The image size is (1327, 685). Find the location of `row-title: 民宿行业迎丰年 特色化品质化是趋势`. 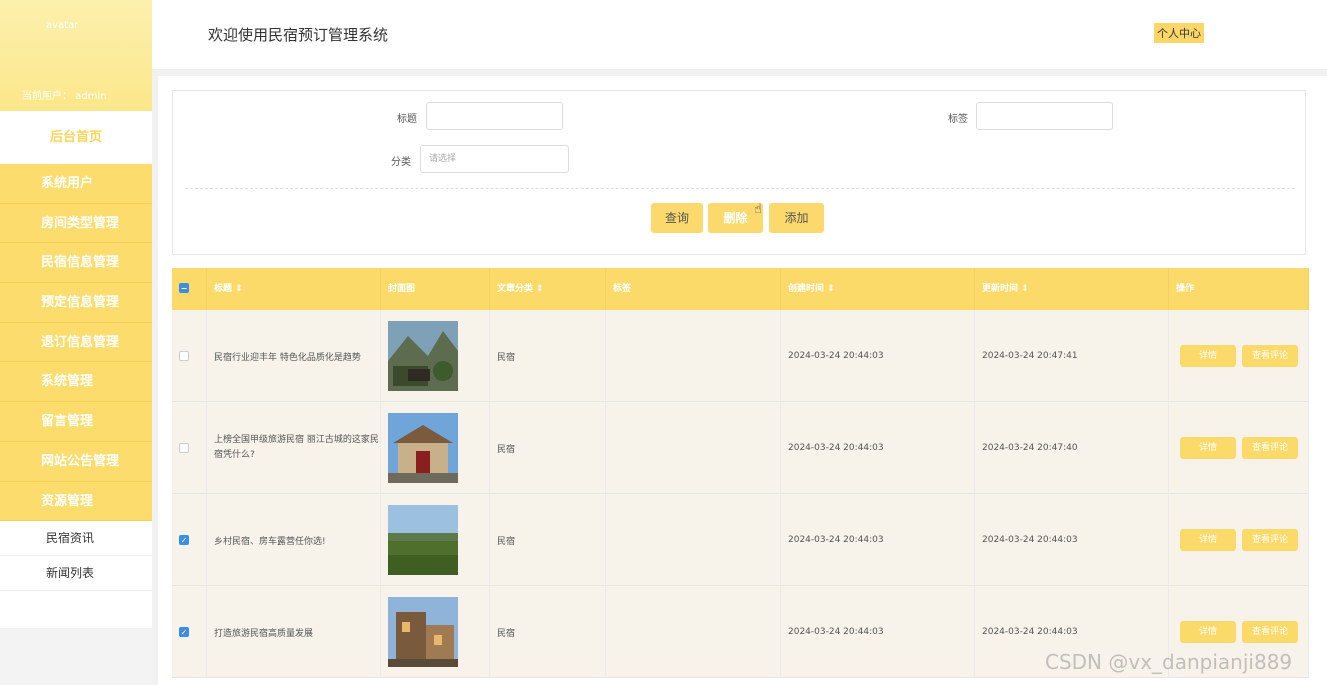

row-title: 民宿行业迎丰年 特色化品质化是趋势 is located at coordinates (294, 356).